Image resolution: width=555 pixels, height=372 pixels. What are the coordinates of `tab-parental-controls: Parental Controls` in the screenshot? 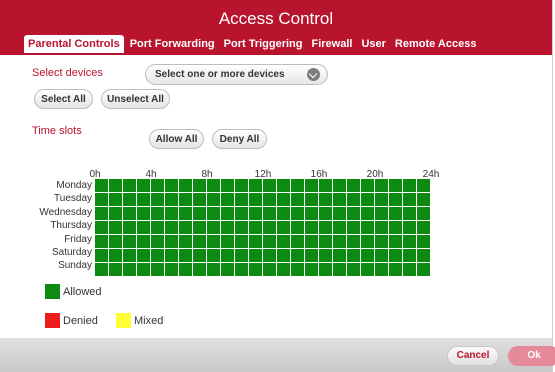 It's located at (74, 44).